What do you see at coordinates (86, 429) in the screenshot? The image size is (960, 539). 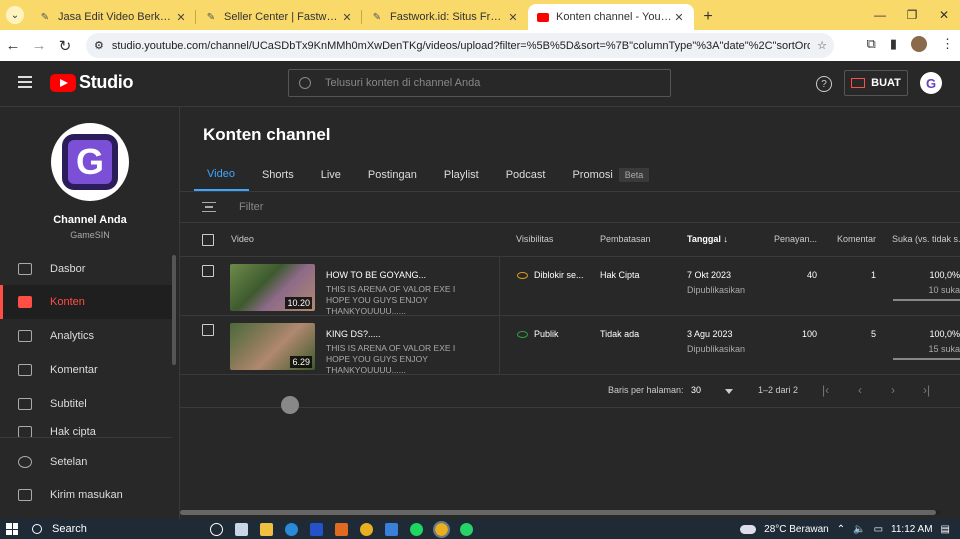 I see `sidebar-item-copyright: Hak cipta` at bounding box center [86, 429].